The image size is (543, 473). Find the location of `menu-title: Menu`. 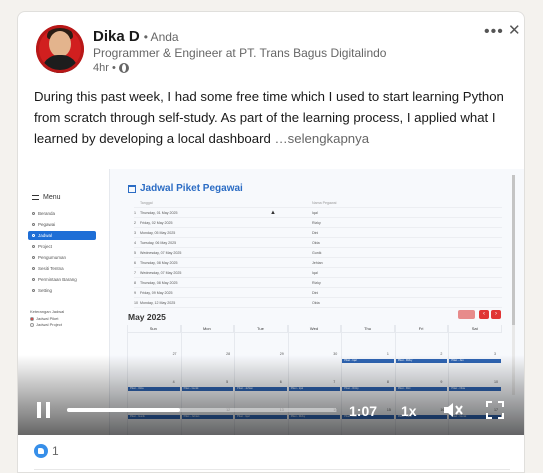

menu-title: Menu is located at coordinates (46, 197).